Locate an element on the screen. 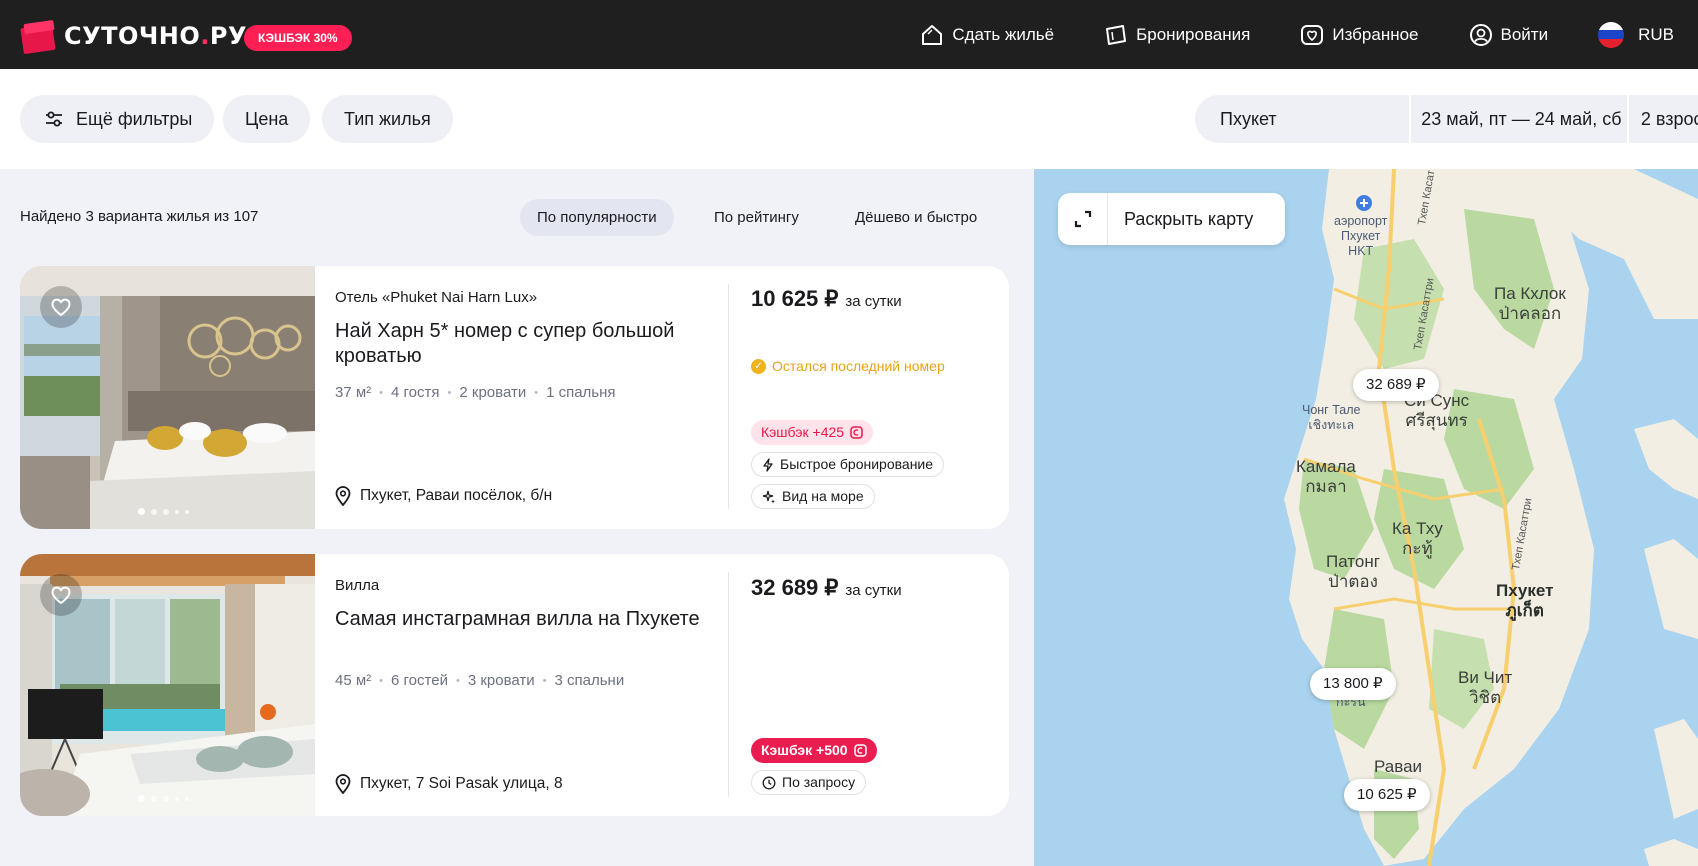  clock-icon is located at coordinates (769, 783).